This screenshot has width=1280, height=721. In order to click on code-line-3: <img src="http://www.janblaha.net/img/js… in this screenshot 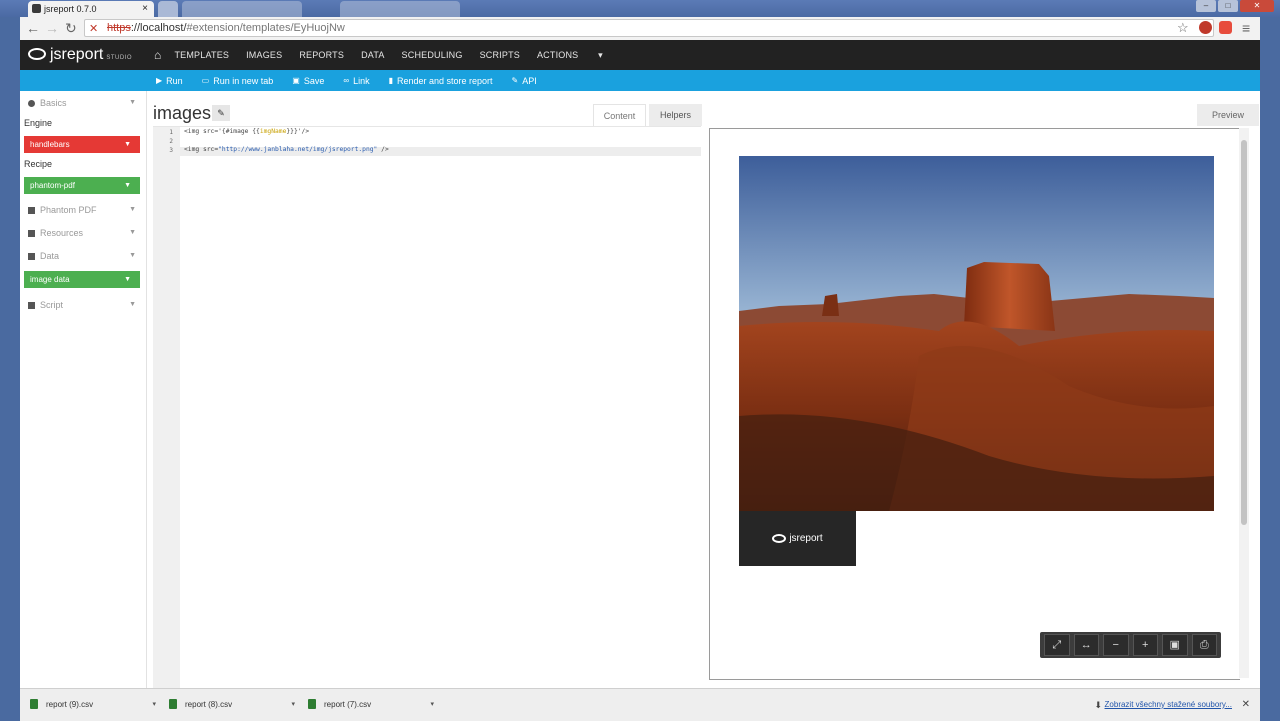, I will do `click(286, 149)`.